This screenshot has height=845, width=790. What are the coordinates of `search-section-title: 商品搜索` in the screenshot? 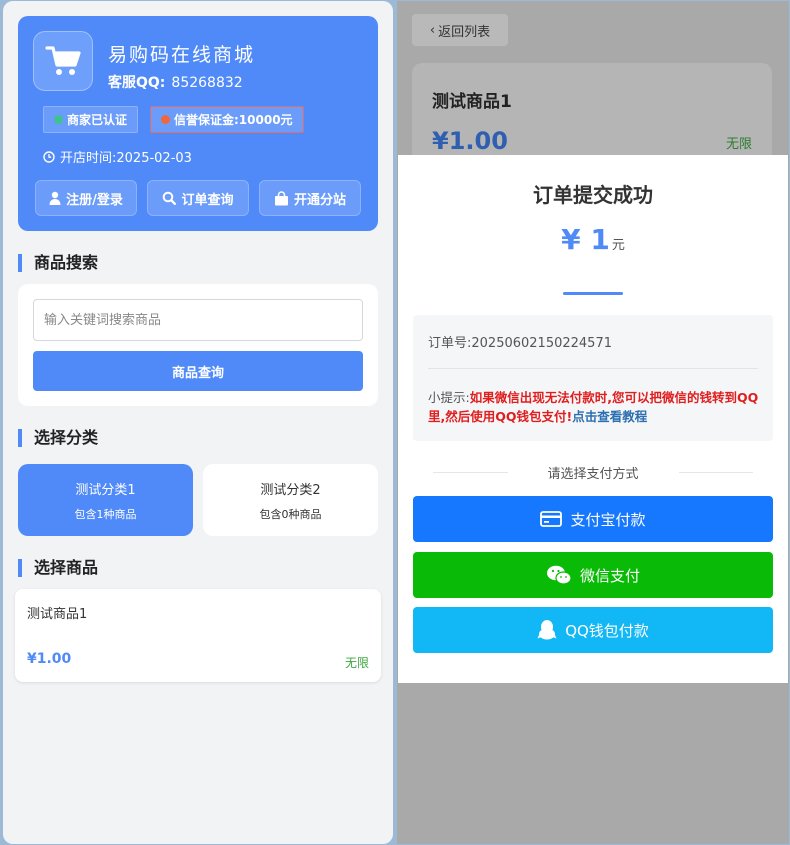 It's located at (58, 263).